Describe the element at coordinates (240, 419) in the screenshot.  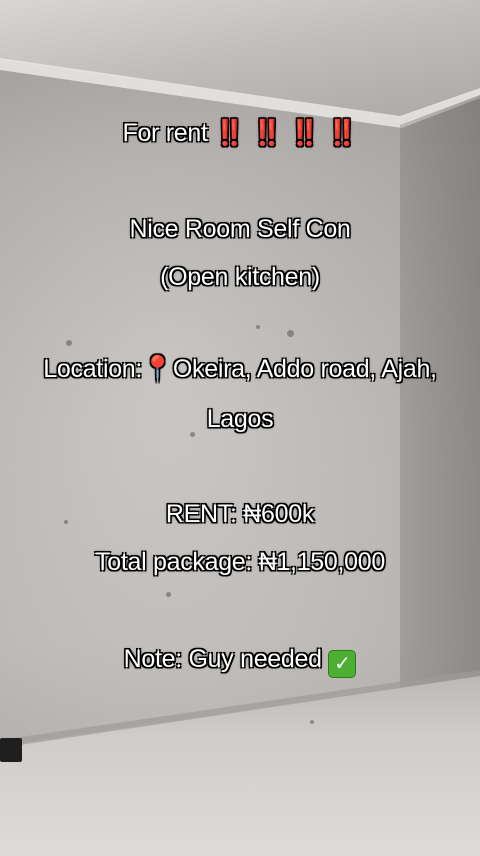
I see `caption-line-city: Lagos` at that location.